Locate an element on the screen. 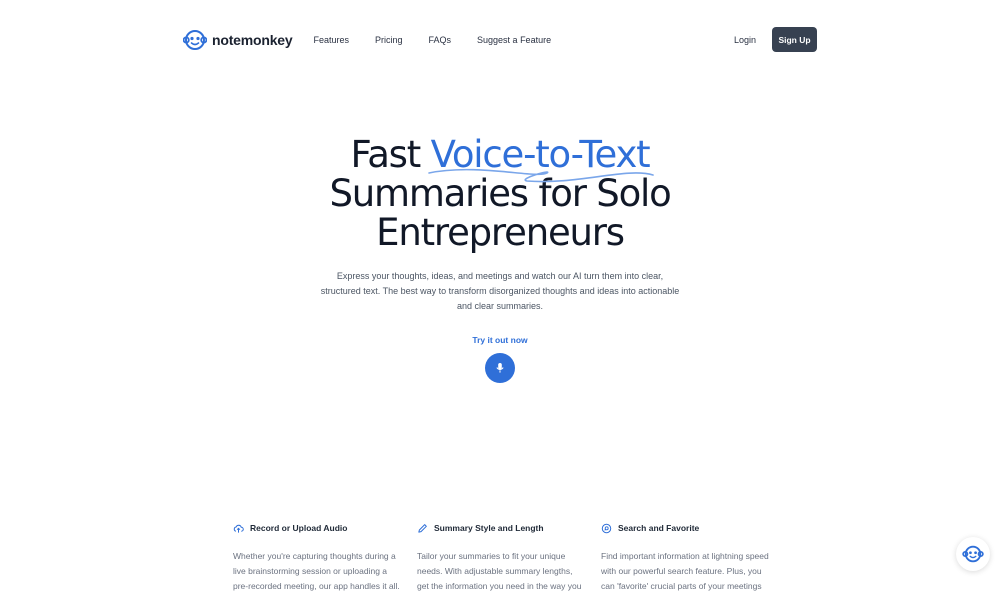 This screenshot has height=600, width=1000. headline-accent: Voice-to-Text is located at coordinates (540, 158).